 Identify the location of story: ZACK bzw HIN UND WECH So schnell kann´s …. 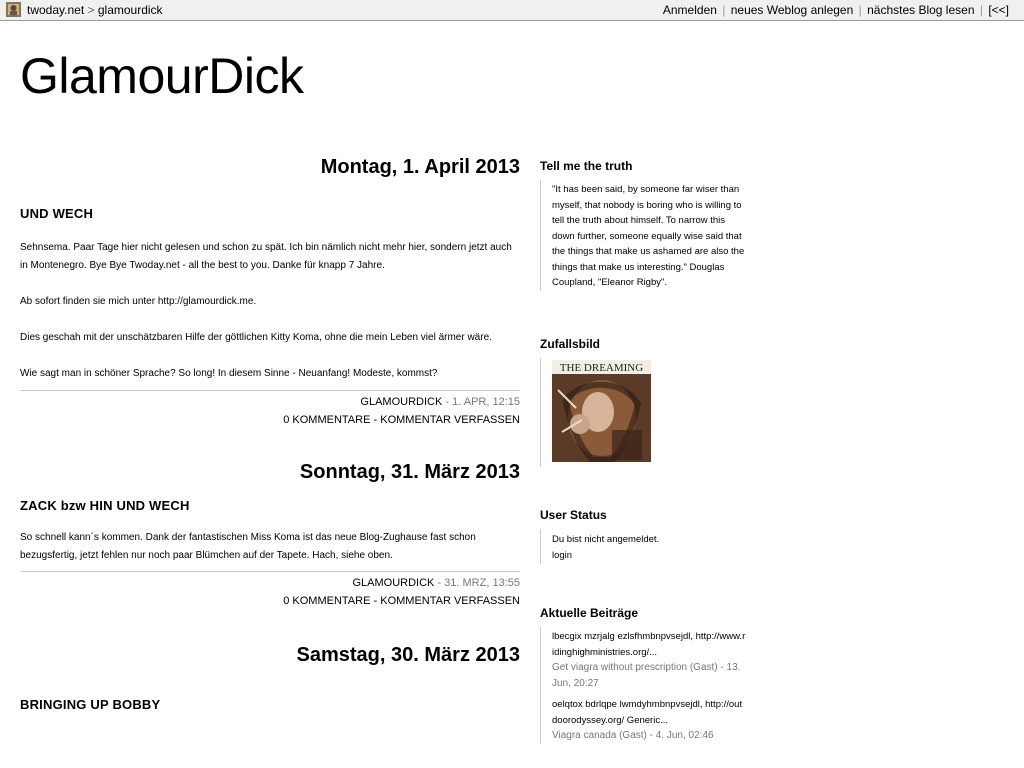
(270, 553).